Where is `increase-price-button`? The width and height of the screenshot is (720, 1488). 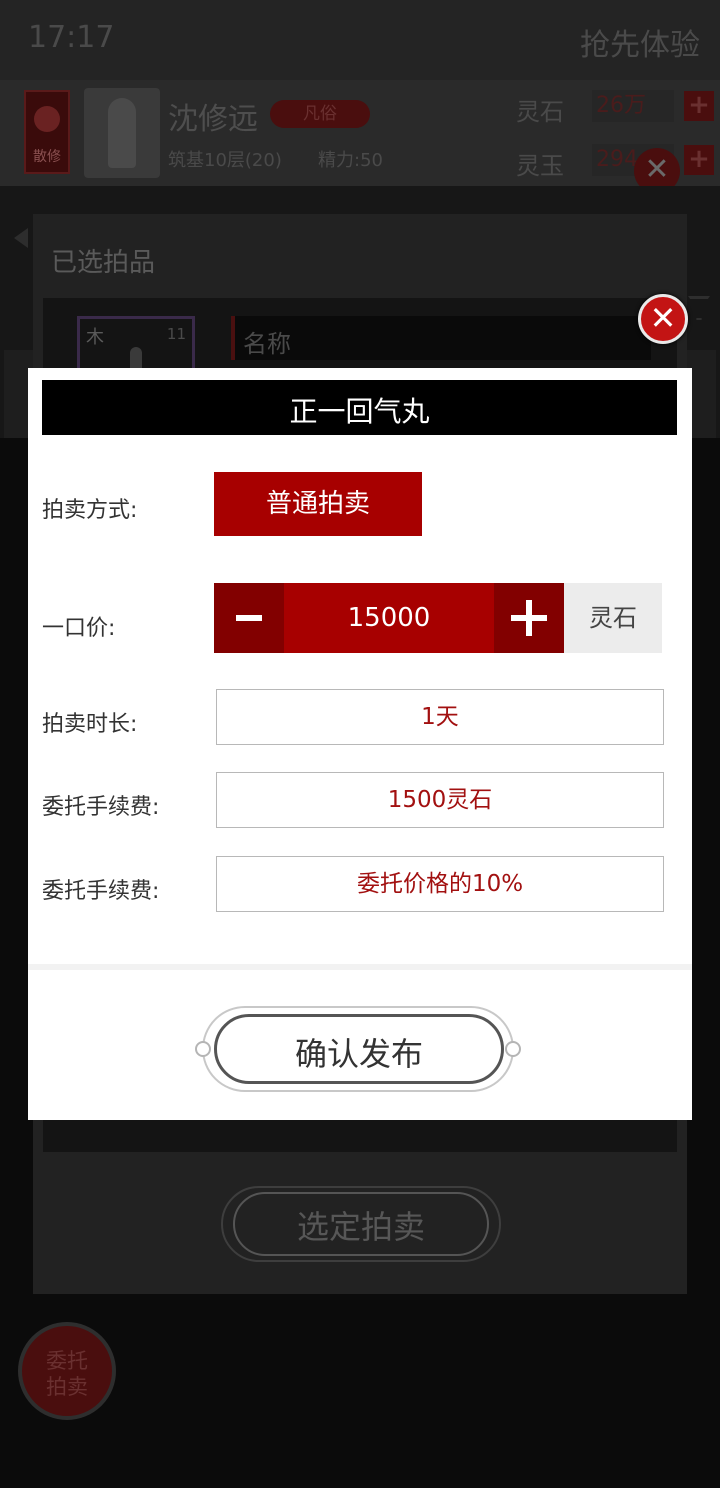
increase-price-button is located at coordinates (529, 618).